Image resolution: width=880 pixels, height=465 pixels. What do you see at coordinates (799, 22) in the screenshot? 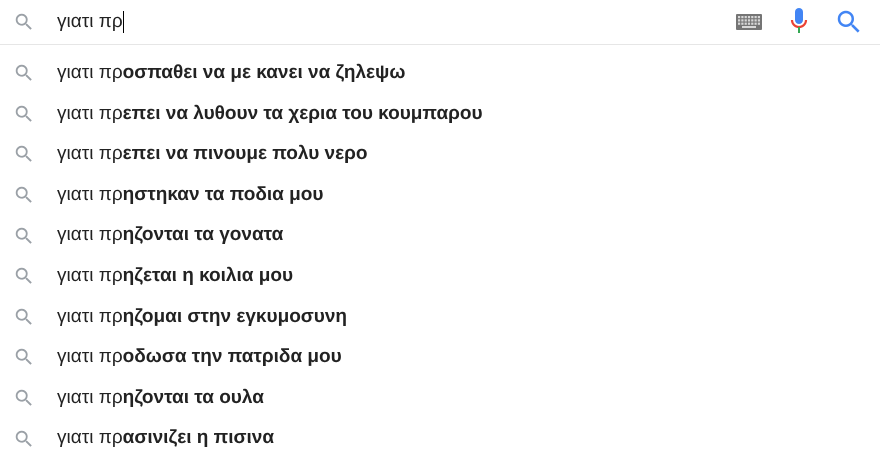
I see `microphone-icon` at bounding box center [799, 22].